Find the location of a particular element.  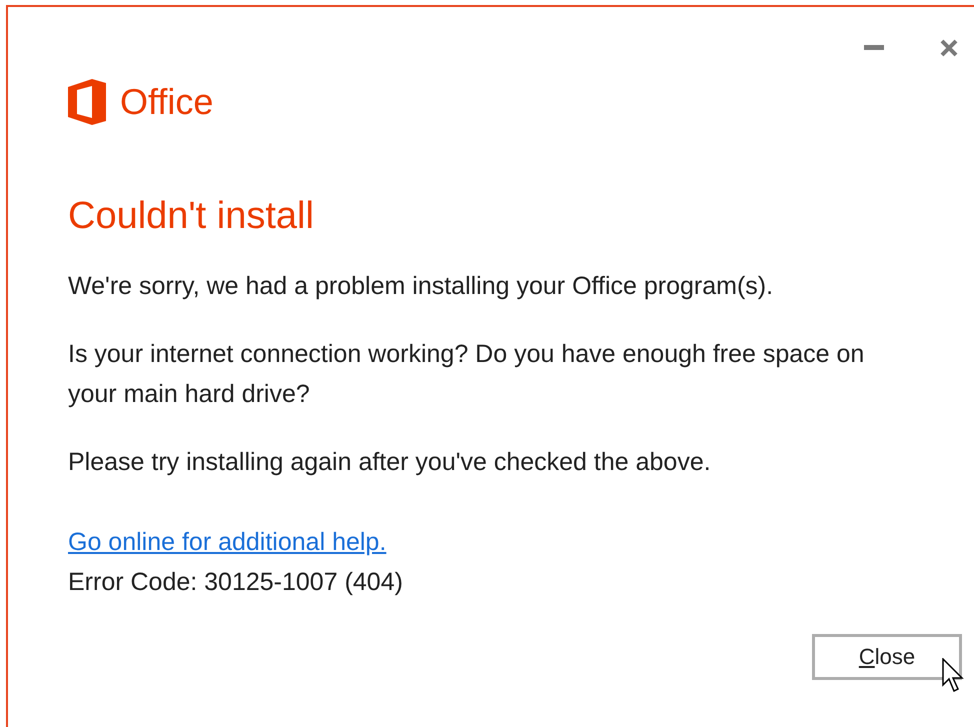

office-logo-icon is located at coordinates (87, 102).